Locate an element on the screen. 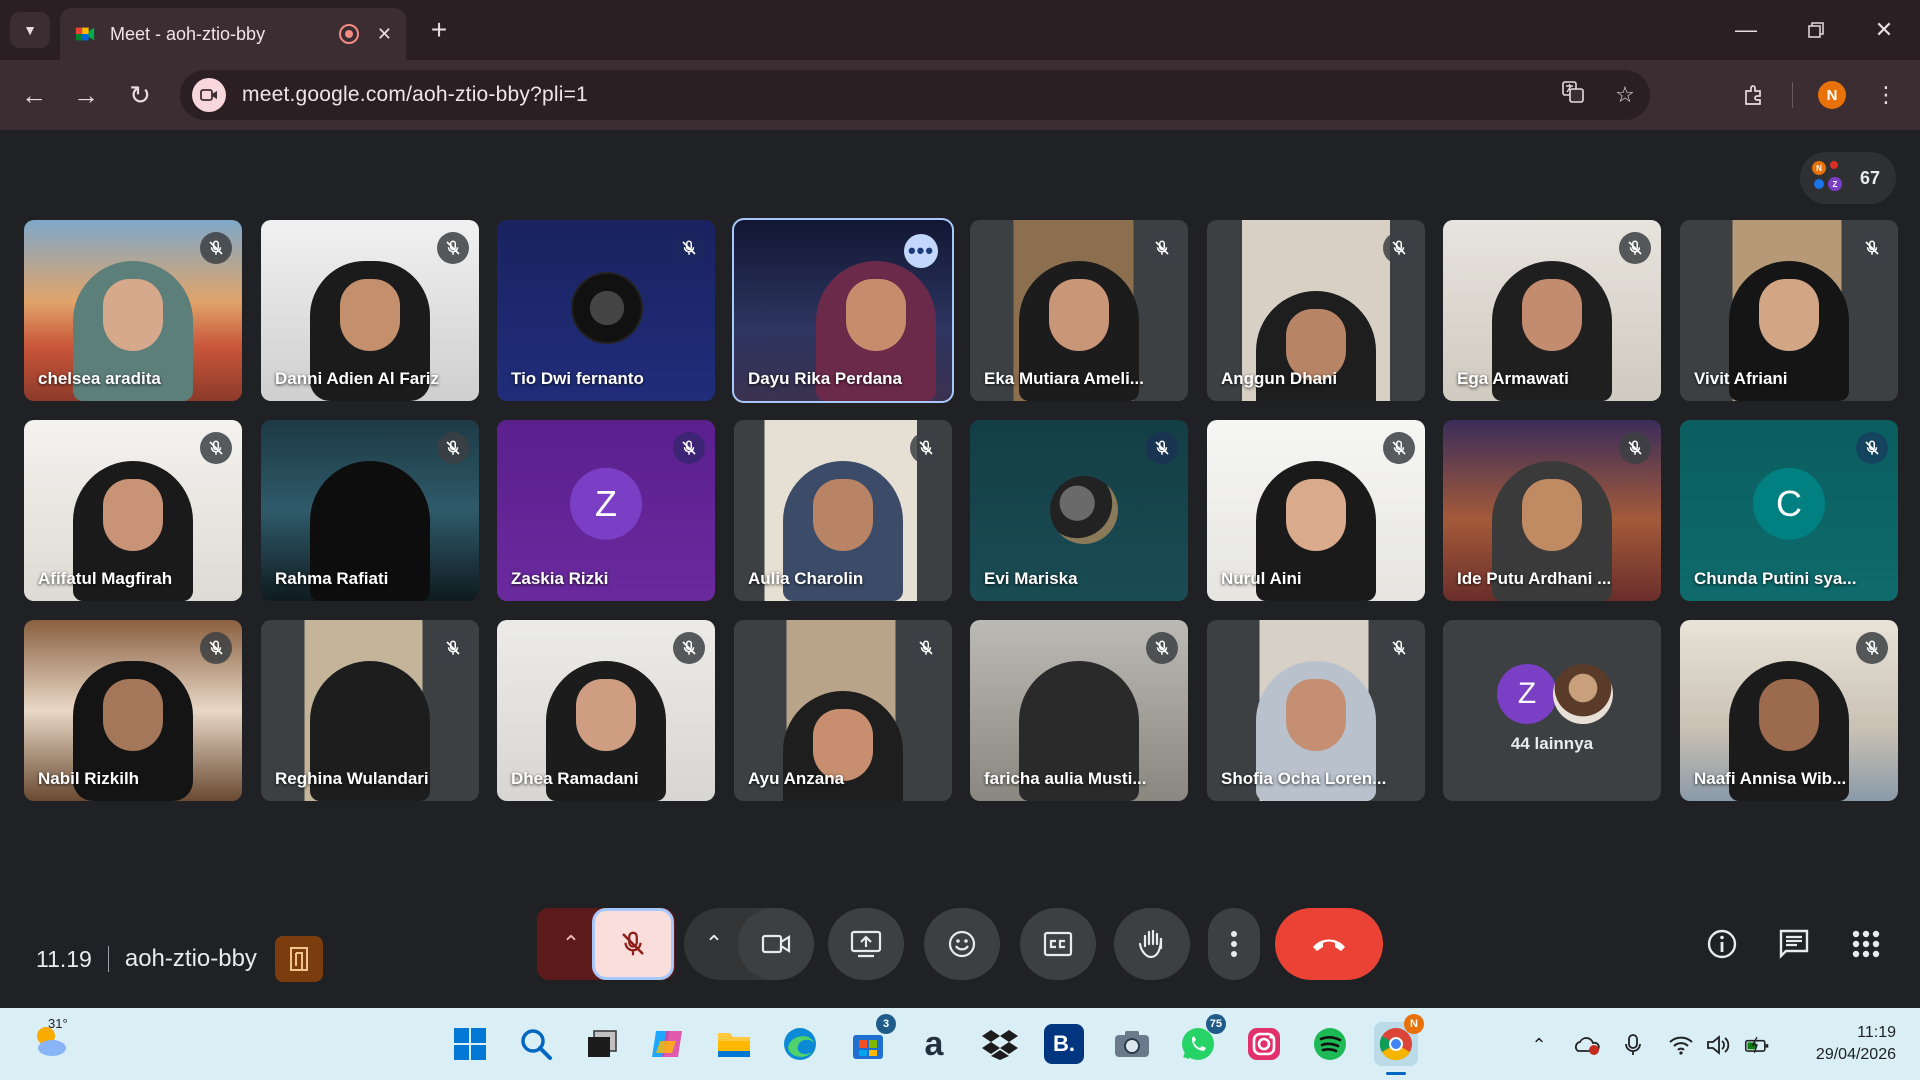 Image resolution: width=1920 pixels, height=1080 pixels. volume-icon is located at coordinates (1719, 1045).